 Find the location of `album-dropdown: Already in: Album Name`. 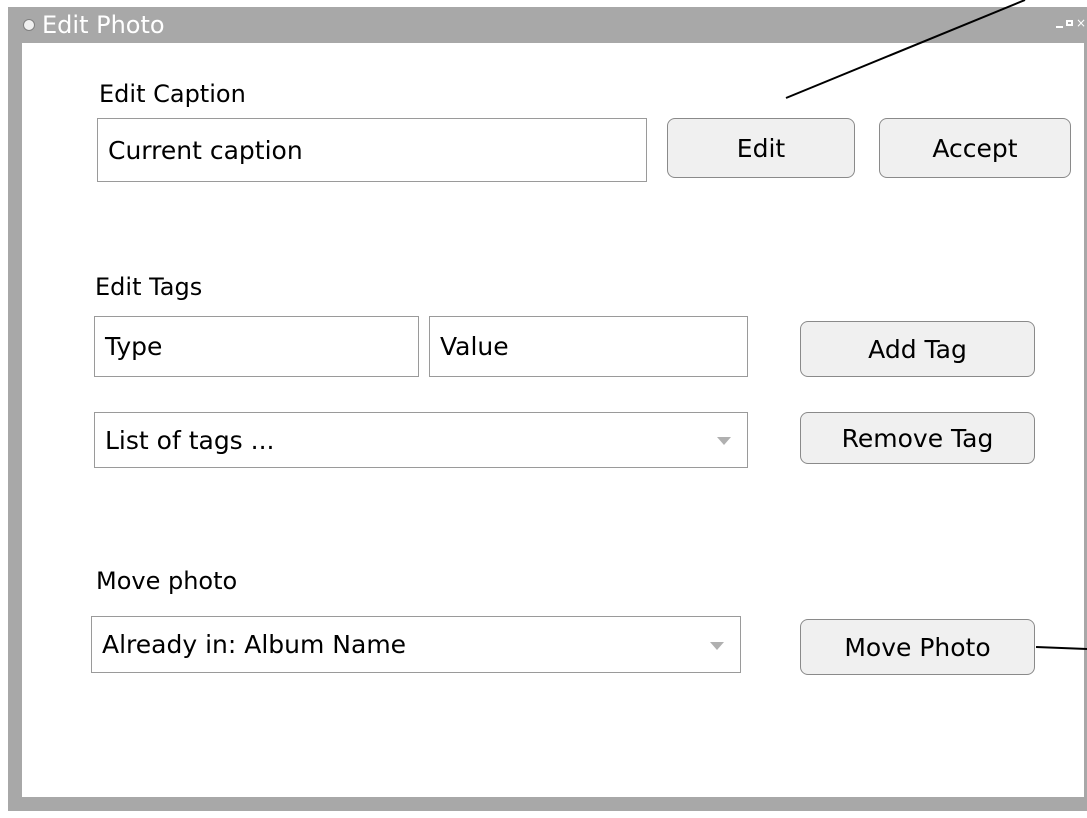

album-dropdown: Already in: Album Name is located at coordinates (416, 644).